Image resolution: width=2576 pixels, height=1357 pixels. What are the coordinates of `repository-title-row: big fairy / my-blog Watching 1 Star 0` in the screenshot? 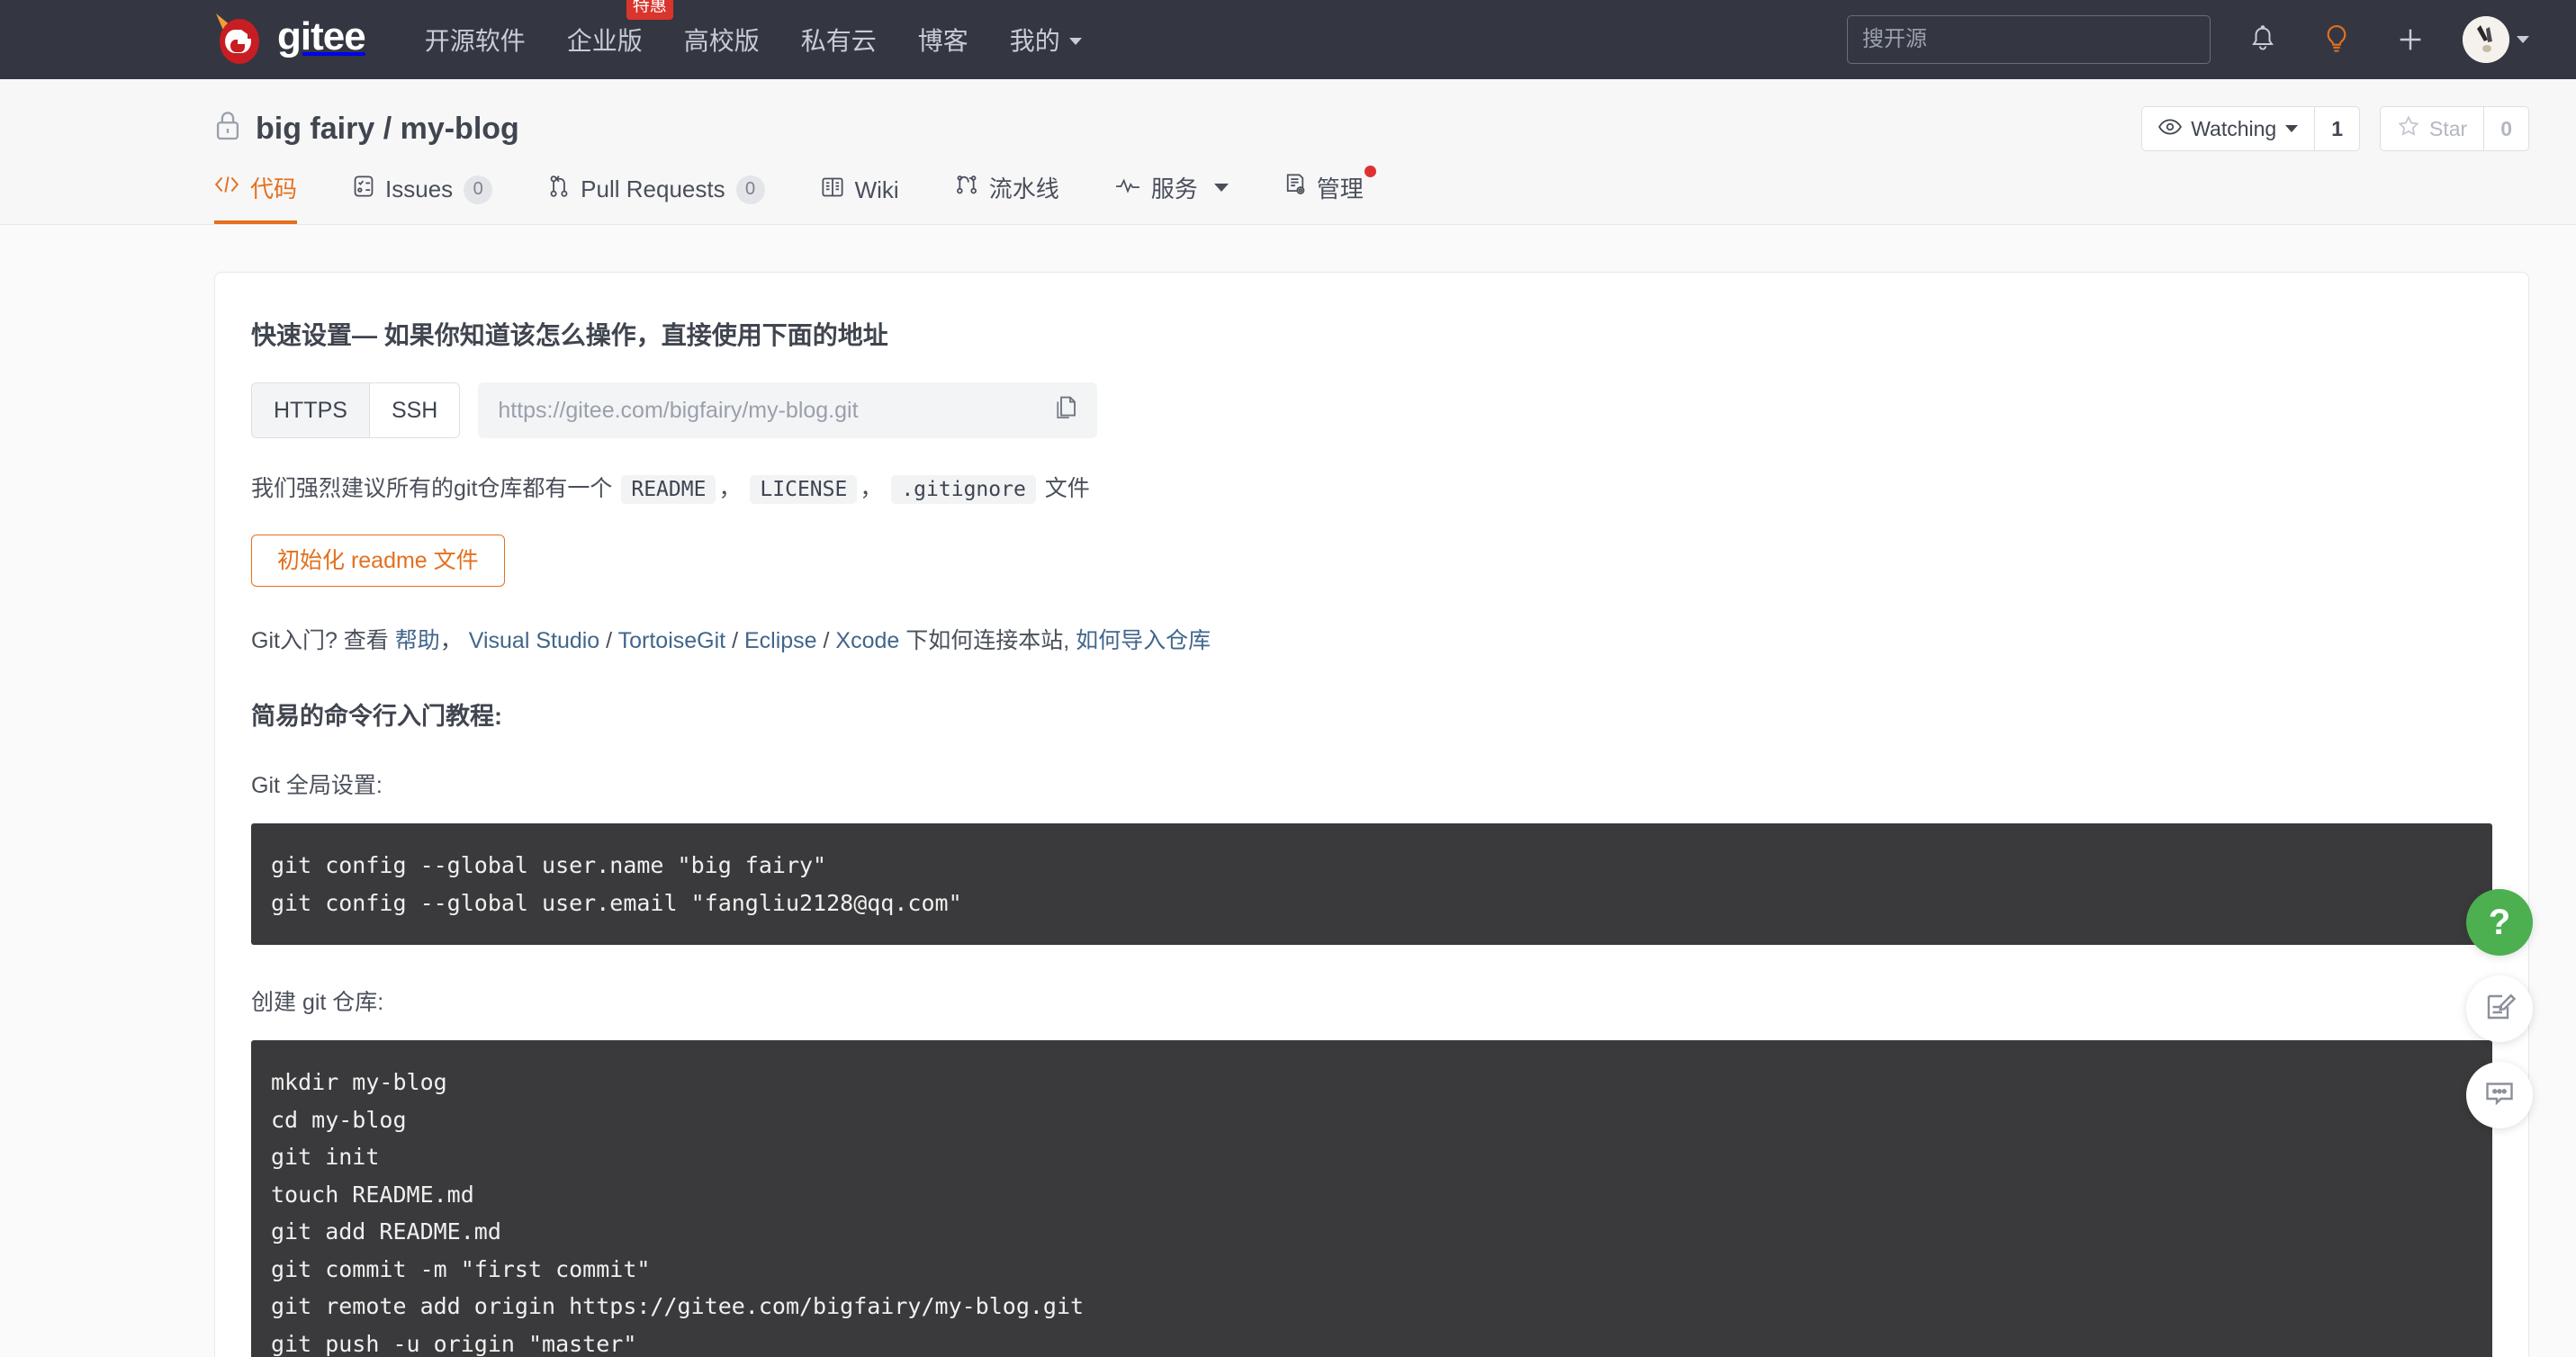 It's located at (1371, 118).